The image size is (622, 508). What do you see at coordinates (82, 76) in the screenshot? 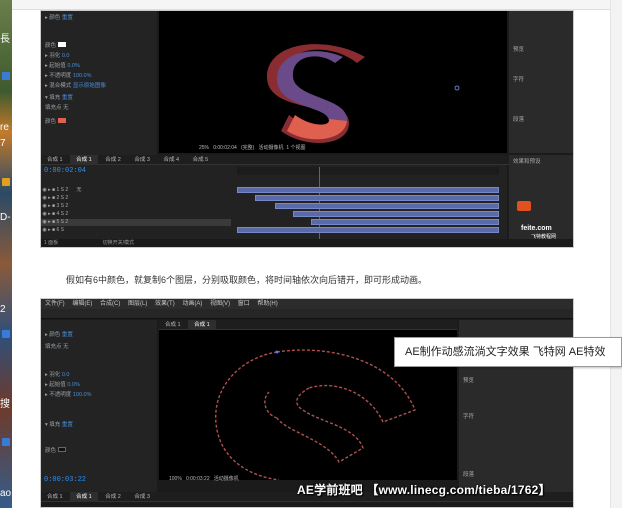
I see `effect-value: 100.0%` at bounding box center [82, 76].